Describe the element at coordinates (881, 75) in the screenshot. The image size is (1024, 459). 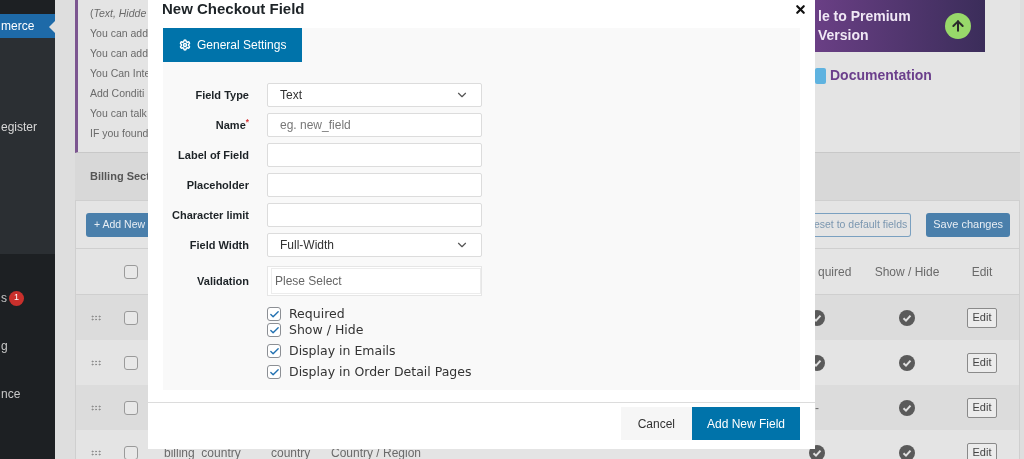
I see `documentation-link: Documentation` at that location.